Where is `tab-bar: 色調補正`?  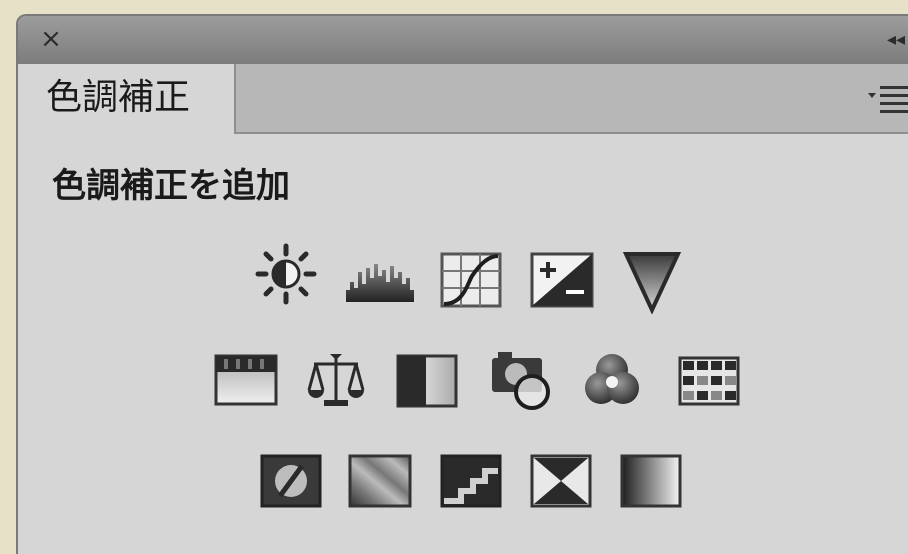 tab-bar: 色調補正 is located at coordinates (463, 99).